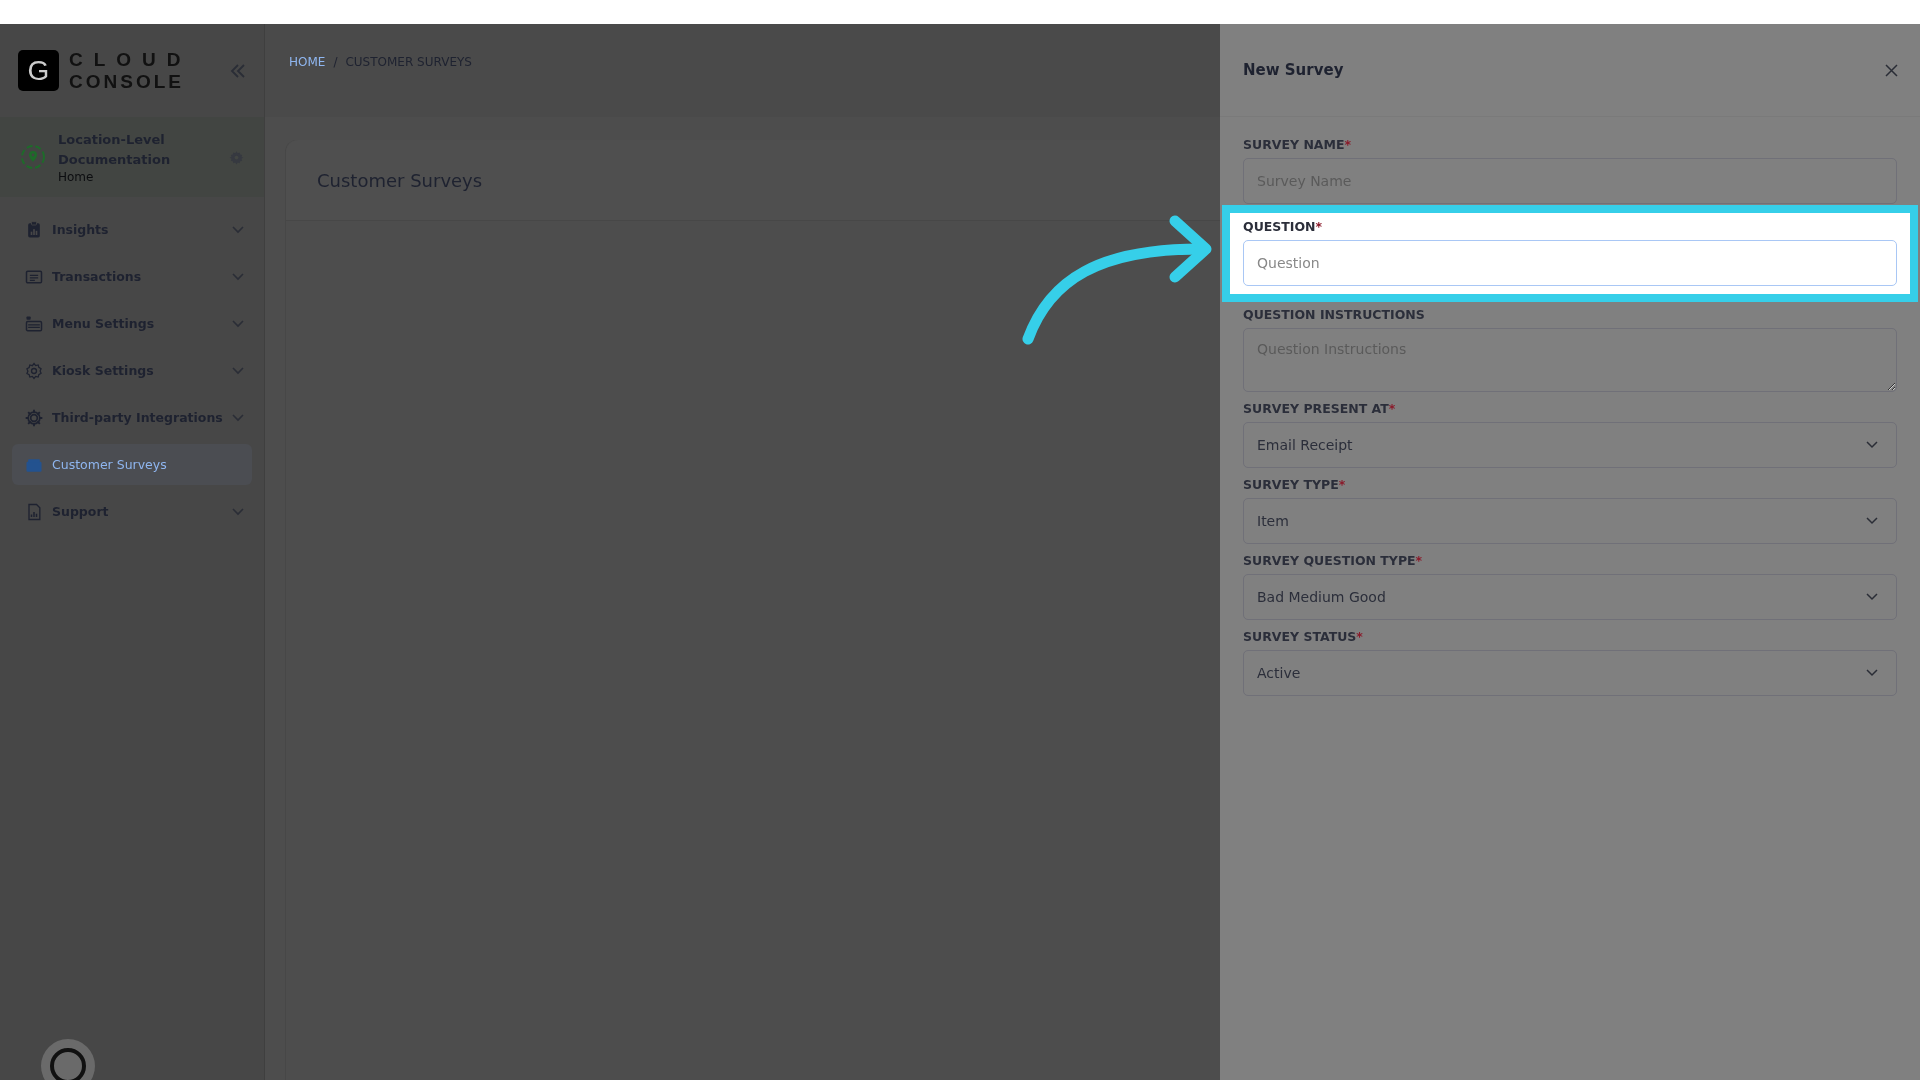 The image size is (1920, 1080). Describe the element at coordinates (1334, 314) in the screenshot. I see `field-label: QUESTION INSTRUCTIONS` at that location.